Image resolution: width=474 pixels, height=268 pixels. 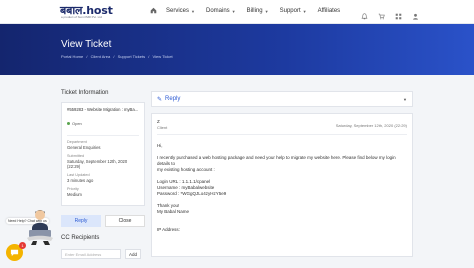 I want to click on nav-domains: Domains ▼, so click(x=221, y=11).